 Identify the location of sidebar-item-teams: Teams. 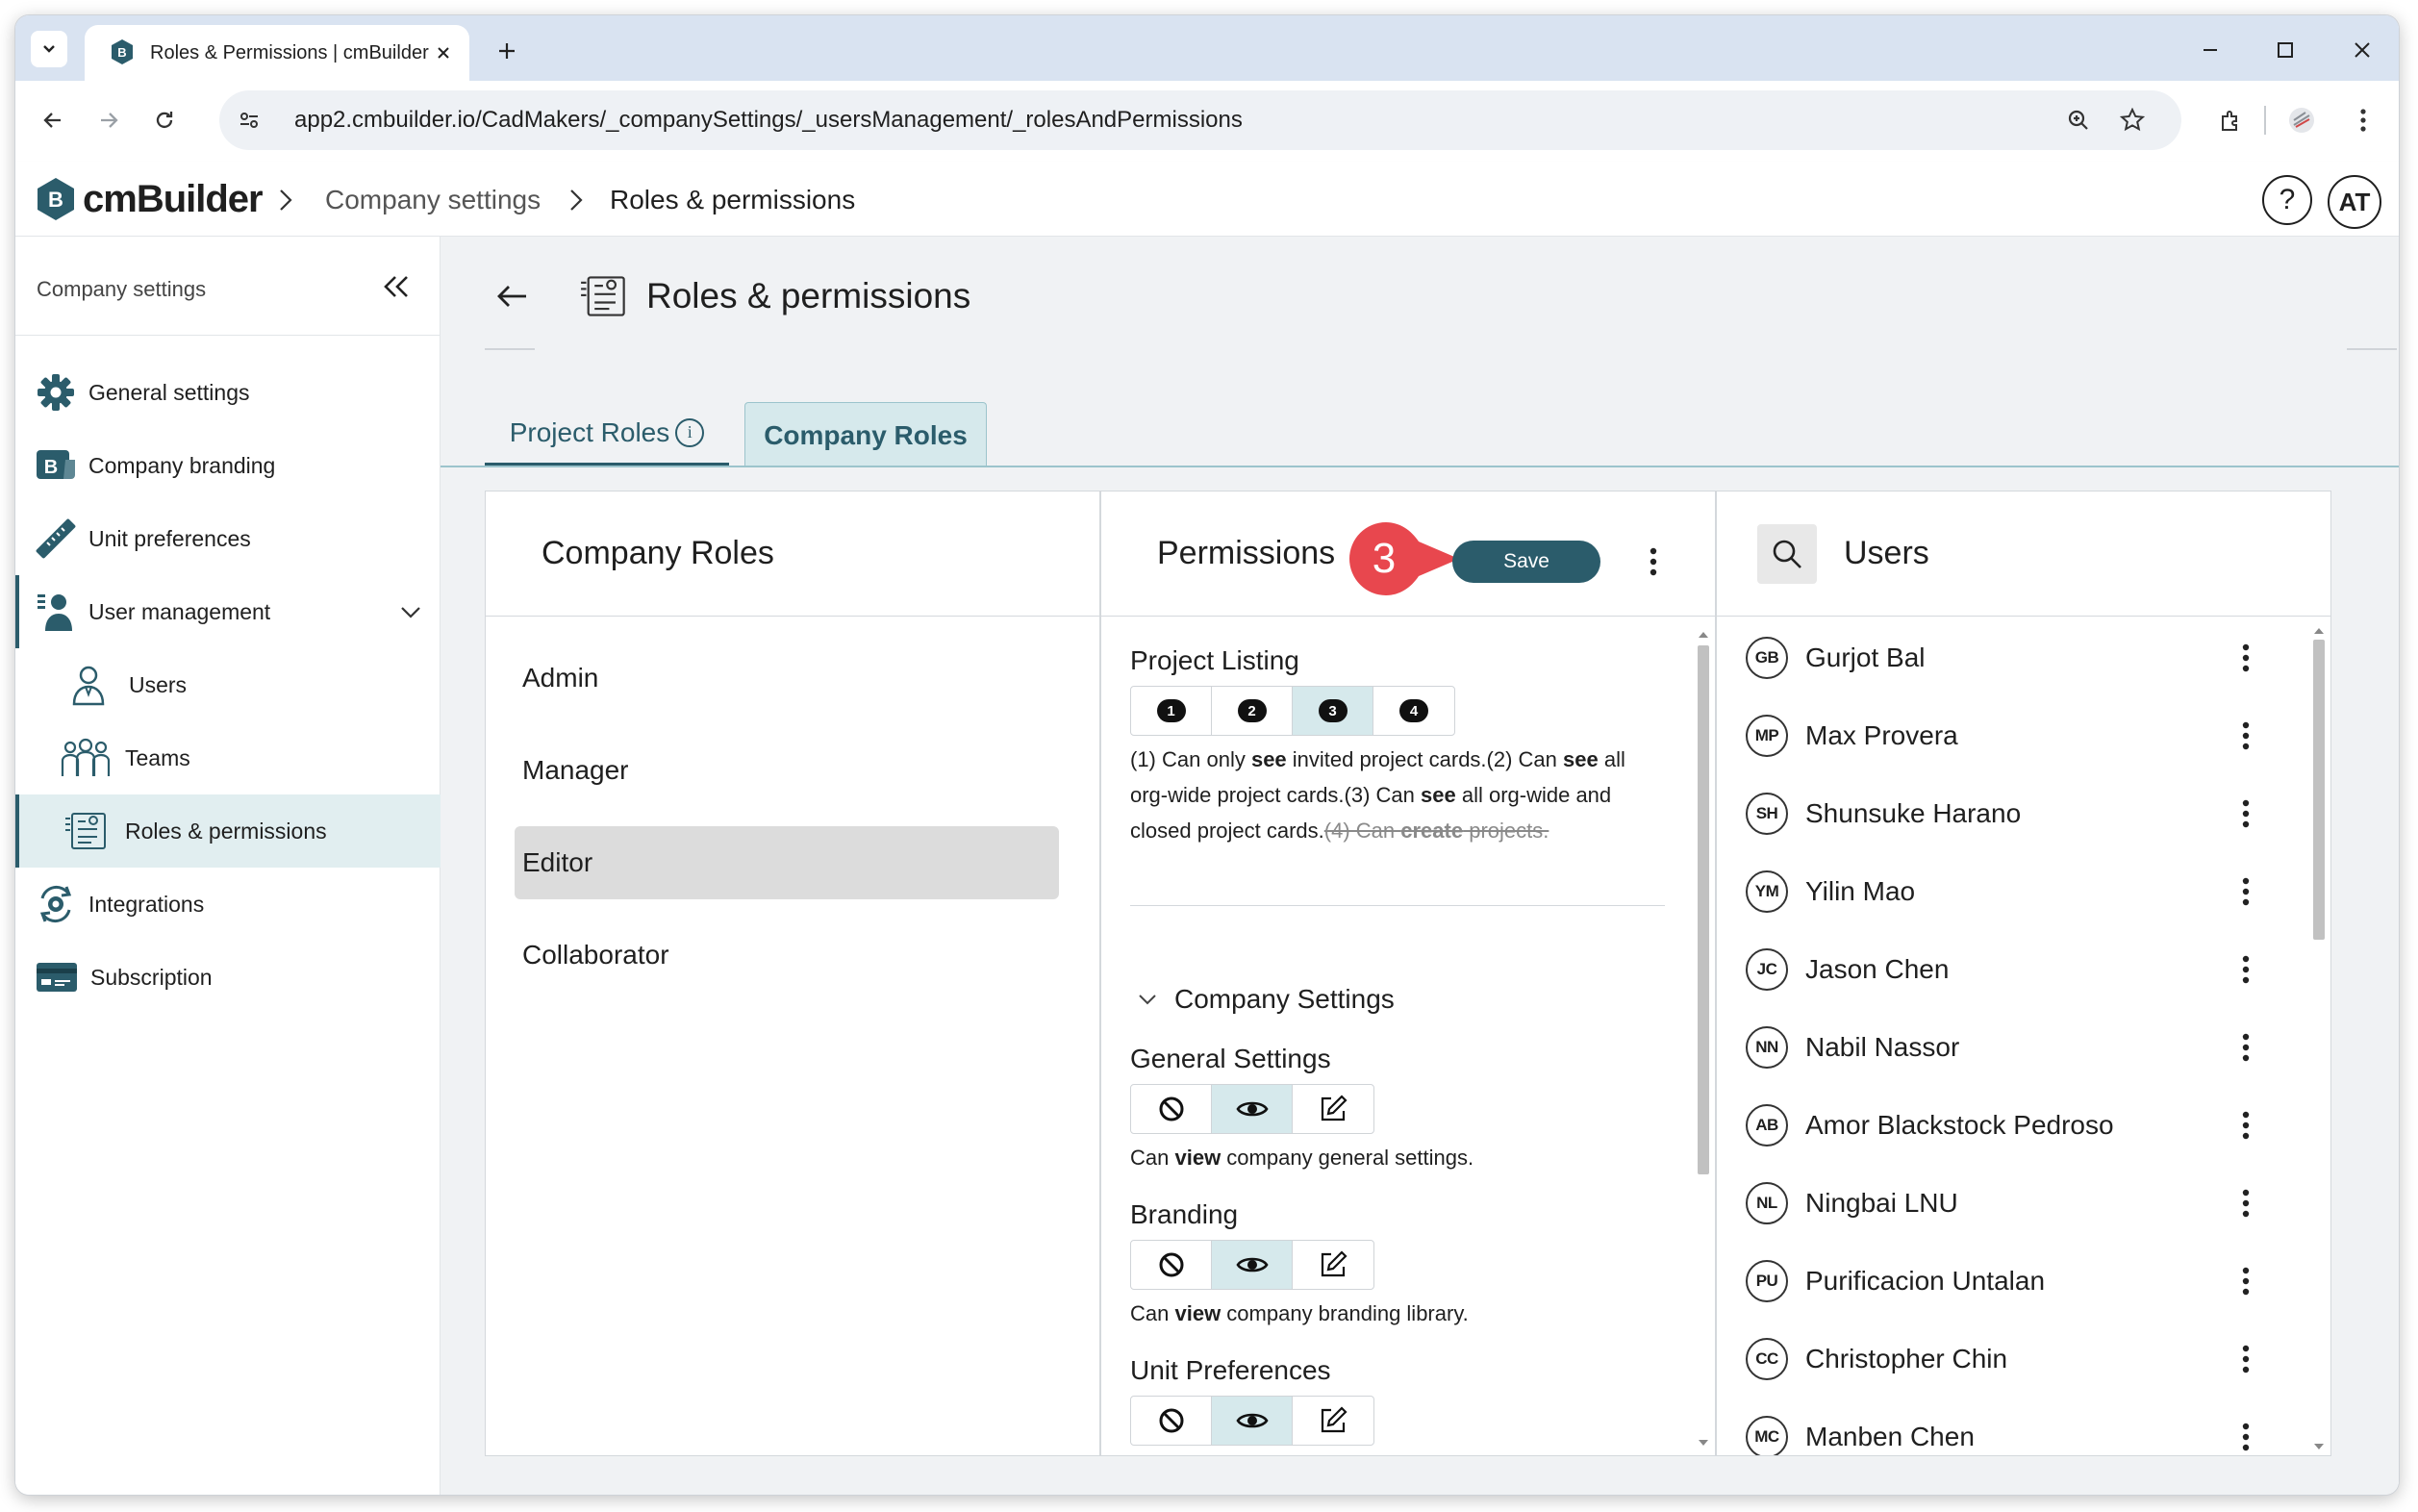
(228, 758).